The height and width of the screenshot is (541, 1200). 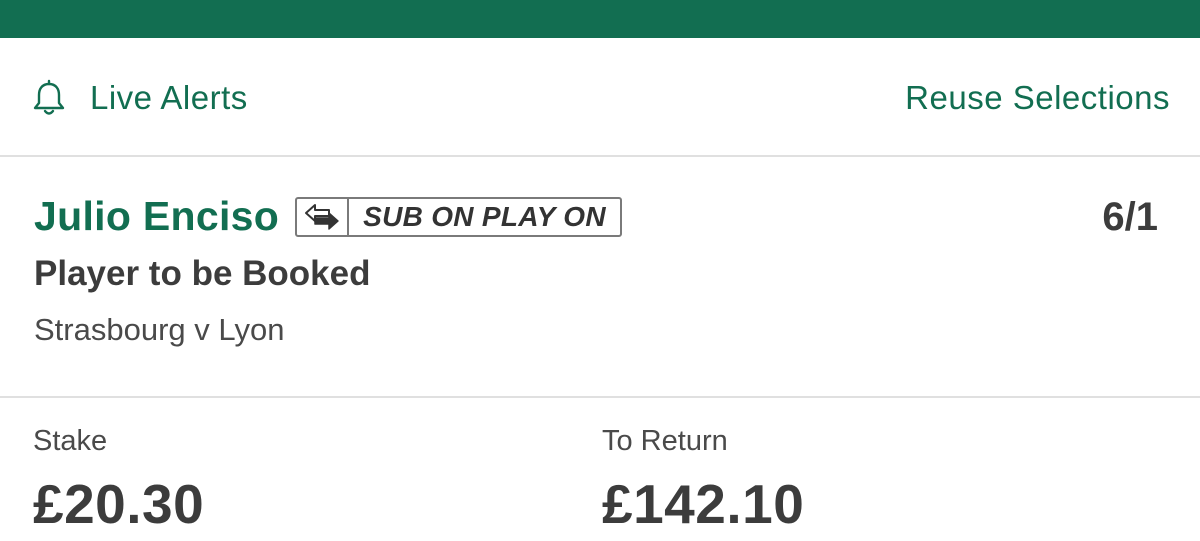 What do you see at coordinates (159, 329) in the screenshot?
I see `event-name: Strasbourg v Lyon` at bounding box center [159, 329].